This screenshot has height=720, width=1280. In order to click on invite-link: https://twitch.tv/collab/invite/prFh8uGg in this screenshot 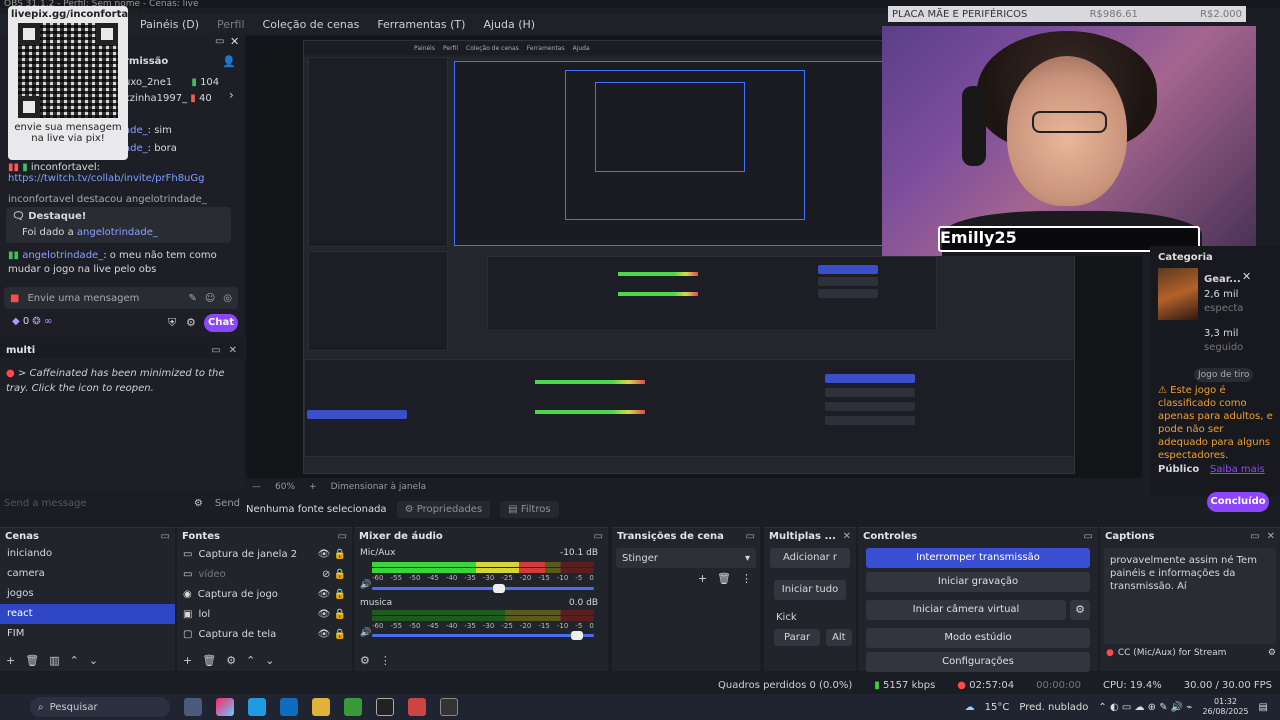, I will do `click(106, 178)`.